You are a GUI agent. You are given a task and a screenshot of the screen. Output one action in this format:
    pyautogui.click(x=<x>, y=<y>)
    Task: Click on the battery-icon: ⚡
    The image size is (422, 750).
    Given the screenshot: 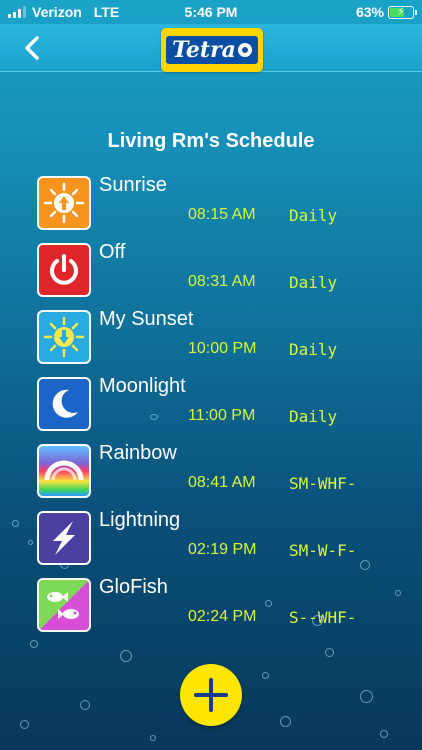 What is the action you would take?
    pyautogui.click(x=402, y=12)
    